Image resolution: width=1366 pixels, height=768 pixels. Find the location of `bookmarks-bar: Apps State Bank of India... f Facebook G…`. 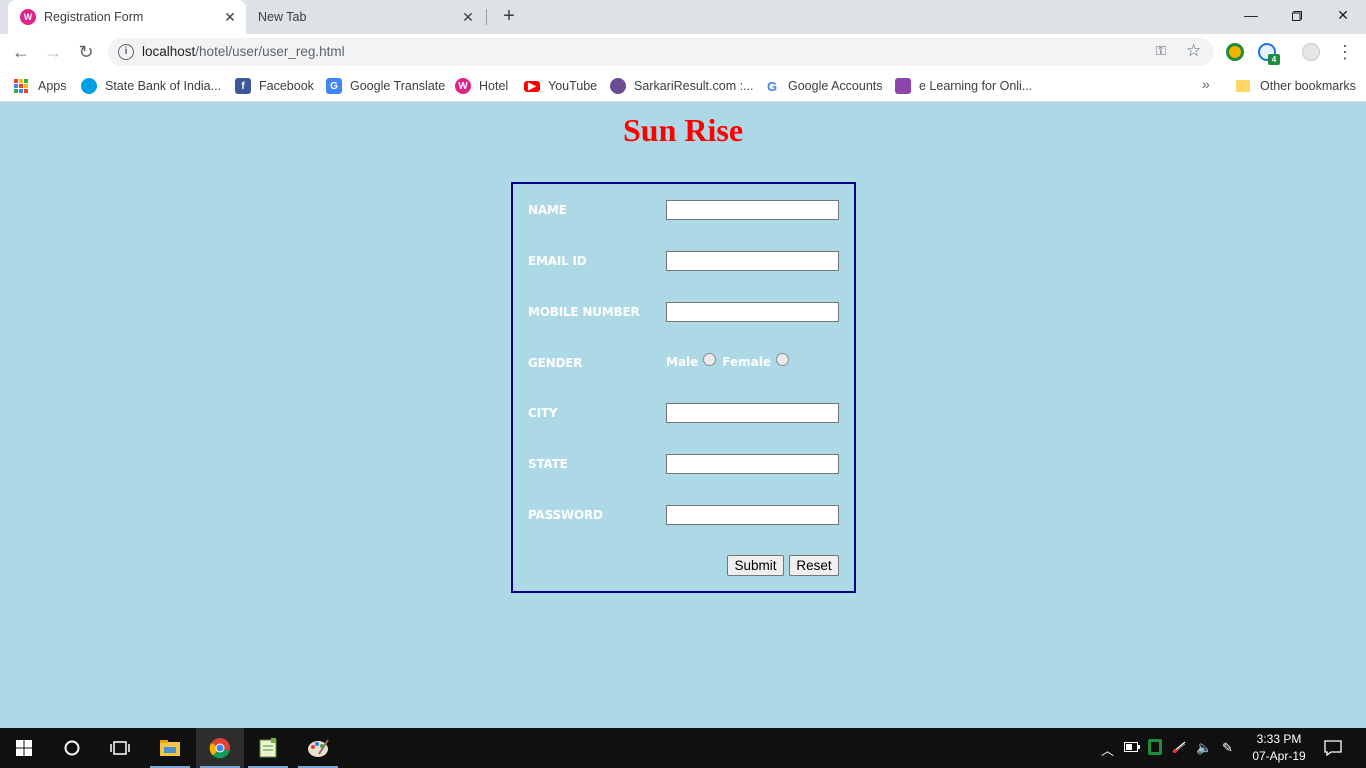

bookmarks-bar: Apps State Bank of India... f Facebook G… is located at coordinates (683, 86).